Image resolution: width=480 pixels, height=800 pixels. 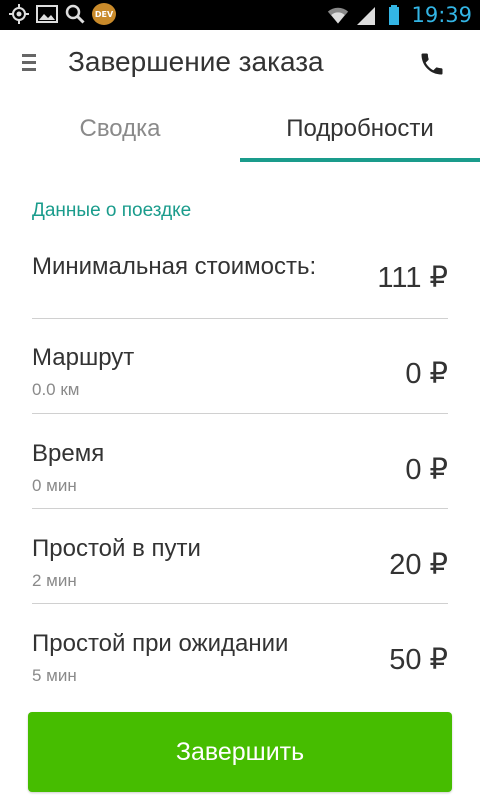 What do you see at coordinates (83, 357) in the screenshot?
I see `row-label: Маршрут` at bounding box center [83, 357].